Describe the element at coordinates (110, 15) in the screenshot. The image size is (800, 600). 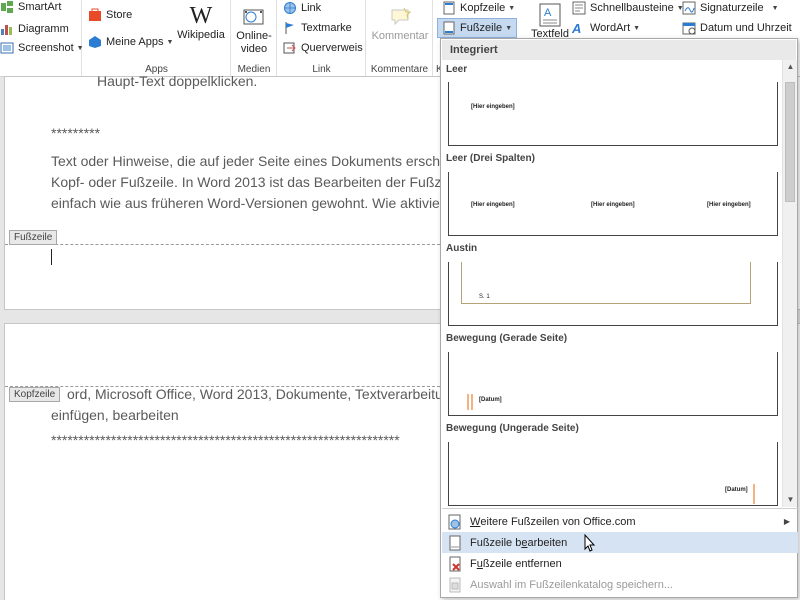
I see `store-button: Store` at that location.